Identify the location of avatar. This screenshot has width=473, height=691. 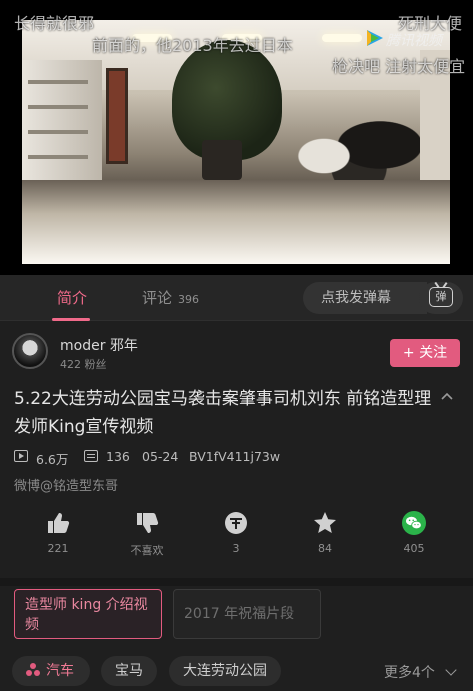
(30, 351).